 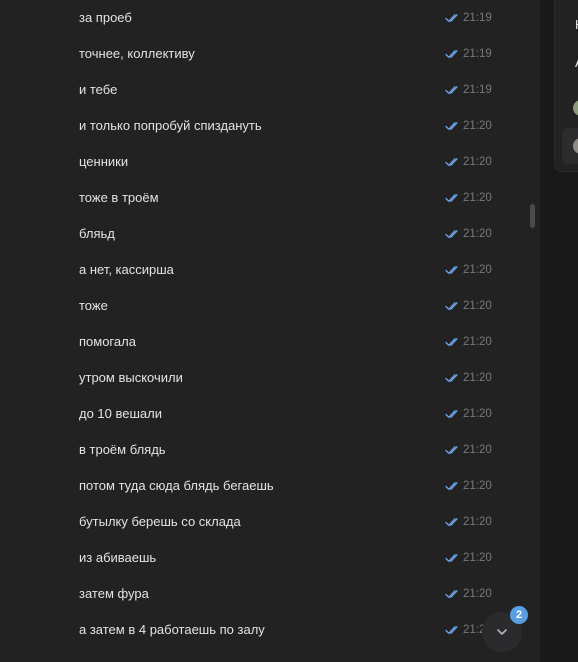 I want to click on message-text: тоже в троём, so click(x=119, y=197).